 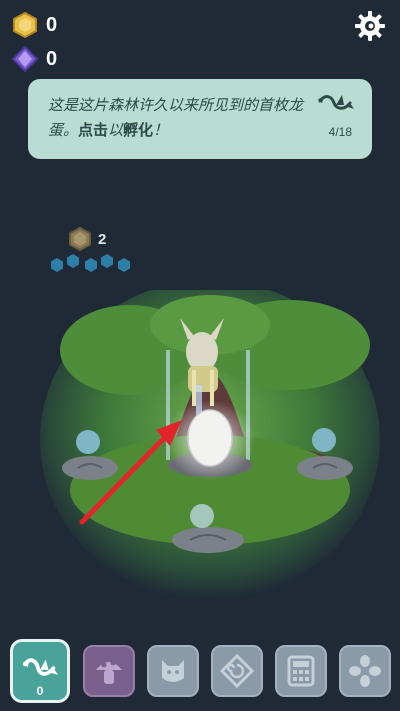 I want to click on tab-flowers, so click(x=365, y=671).